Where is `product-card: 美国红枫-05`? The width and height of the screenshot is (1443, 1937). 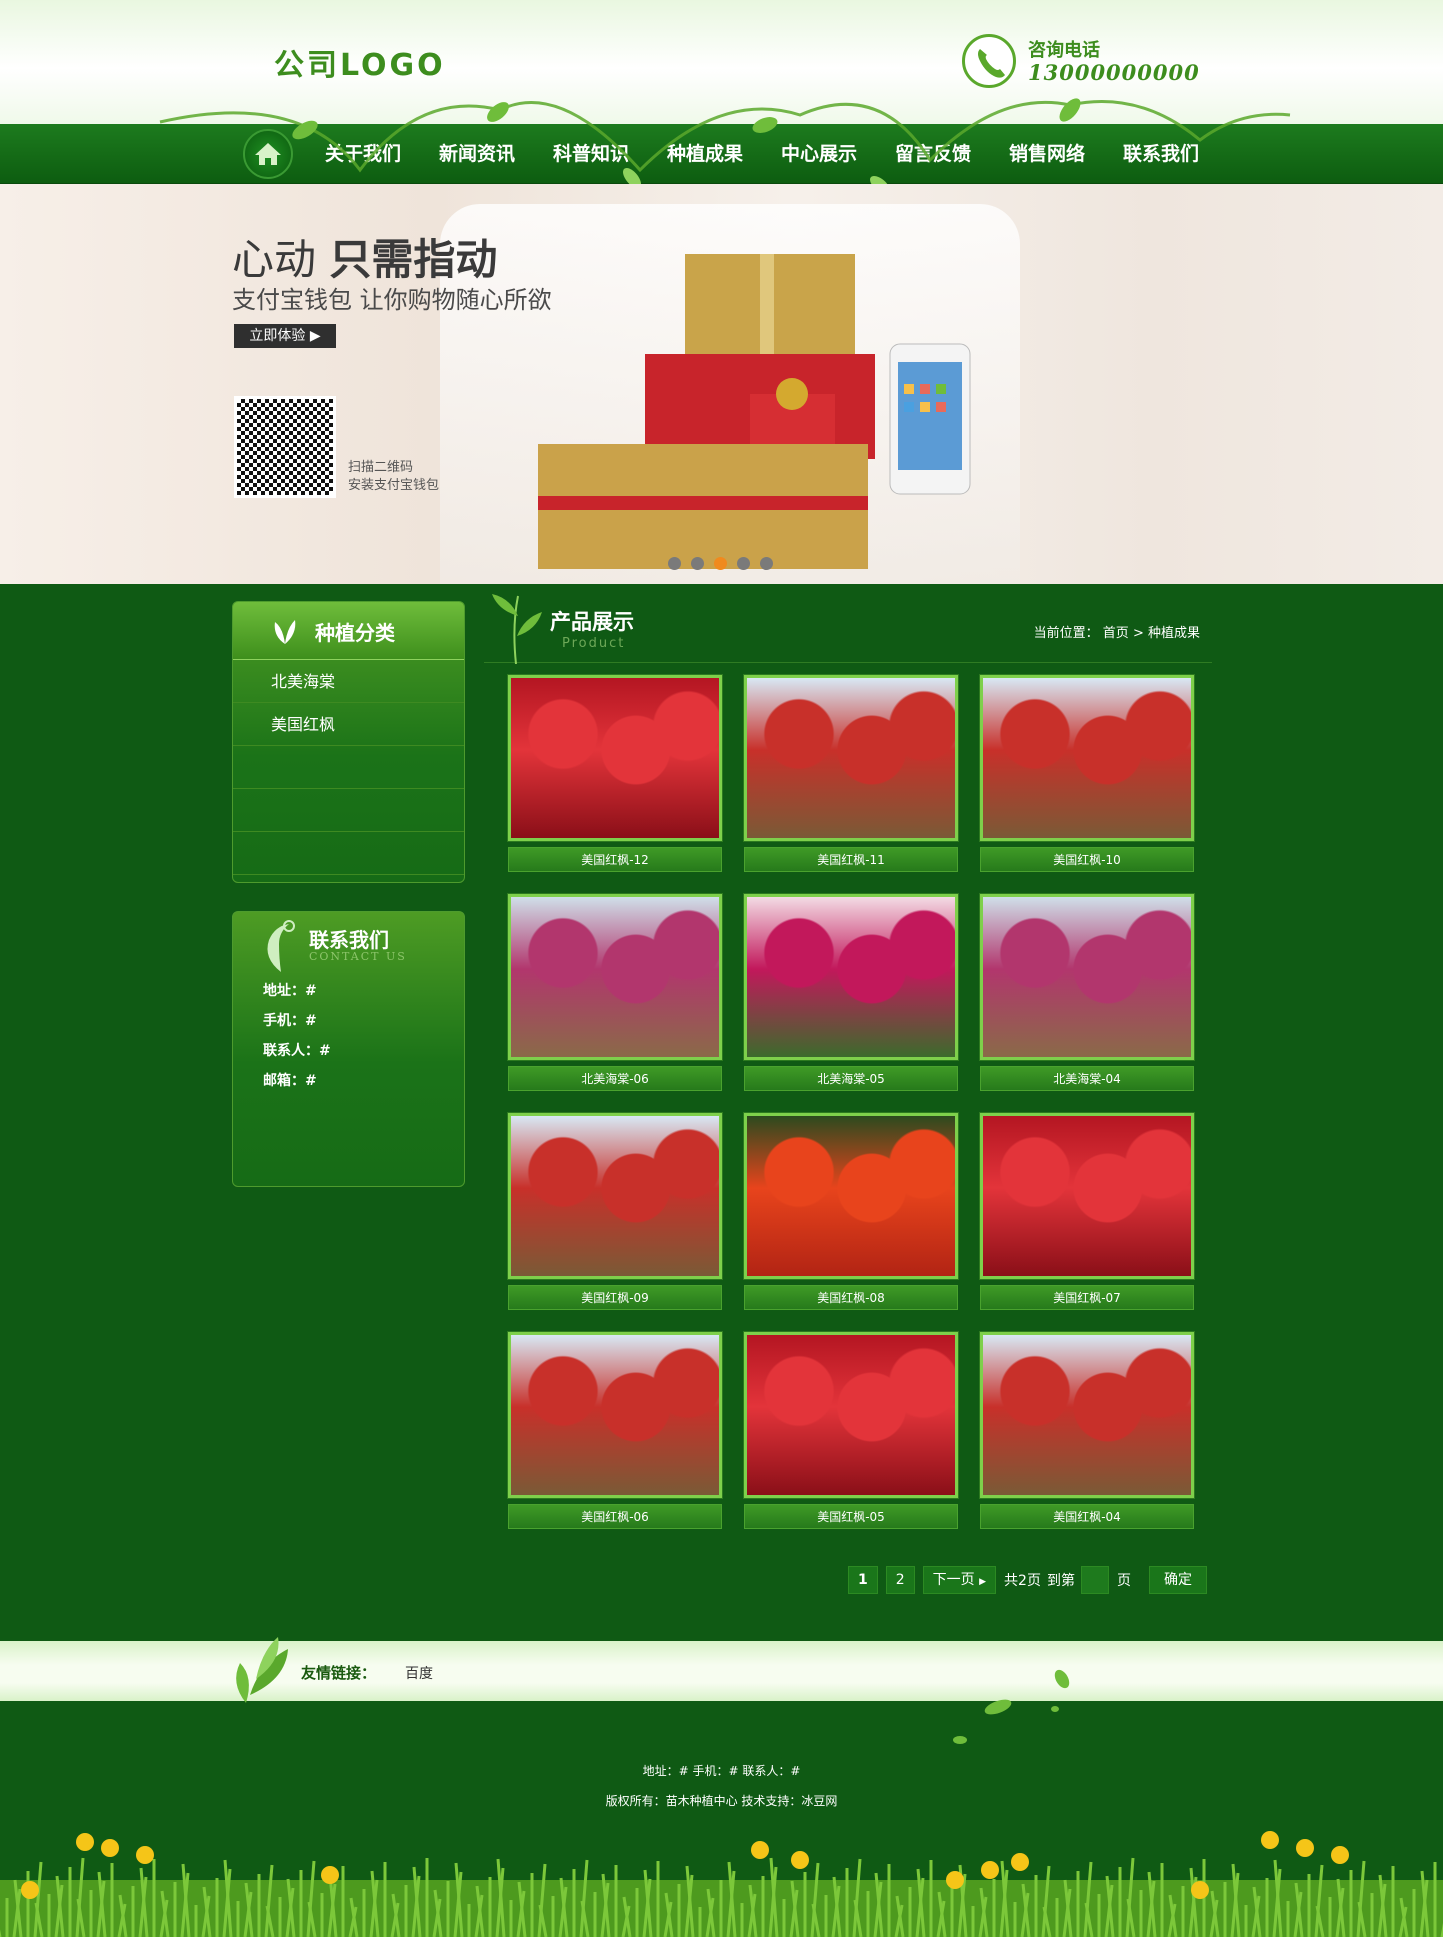 product-card: 美国红枫-05 is located at coordinates (851, 1430).